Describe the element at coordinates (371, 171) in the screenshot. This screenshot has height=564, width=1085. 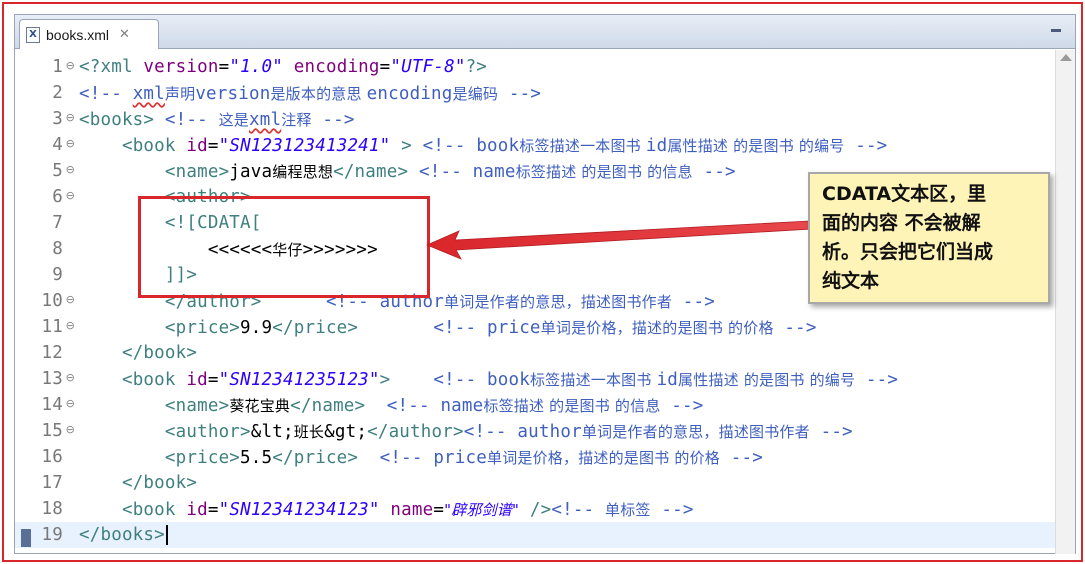
I see `code-token: </name>` at that location.